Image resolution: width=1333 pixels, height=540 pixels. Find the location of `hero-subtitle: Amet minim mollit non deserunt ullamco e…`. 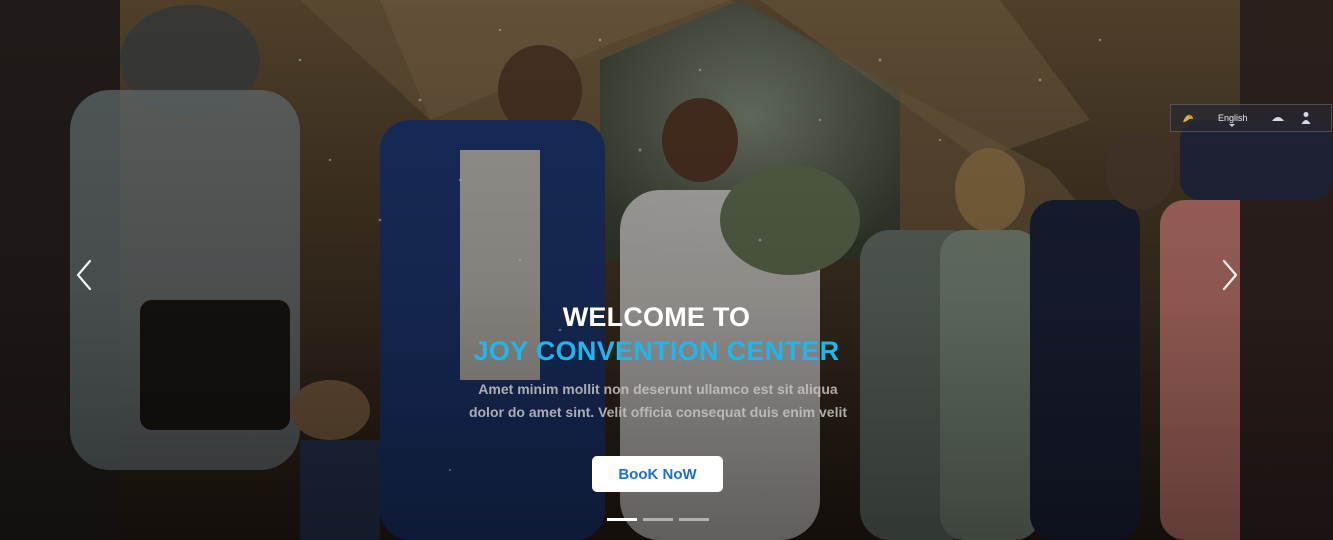

hero-subtitle: Amet minim mollit non deserunt ullamco e… is located at coordinates (658, 401).